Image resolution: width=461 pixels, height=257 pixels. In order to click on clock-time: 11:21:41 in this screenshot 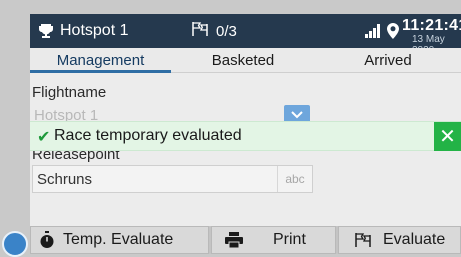, I will do `click(431, 25)`.